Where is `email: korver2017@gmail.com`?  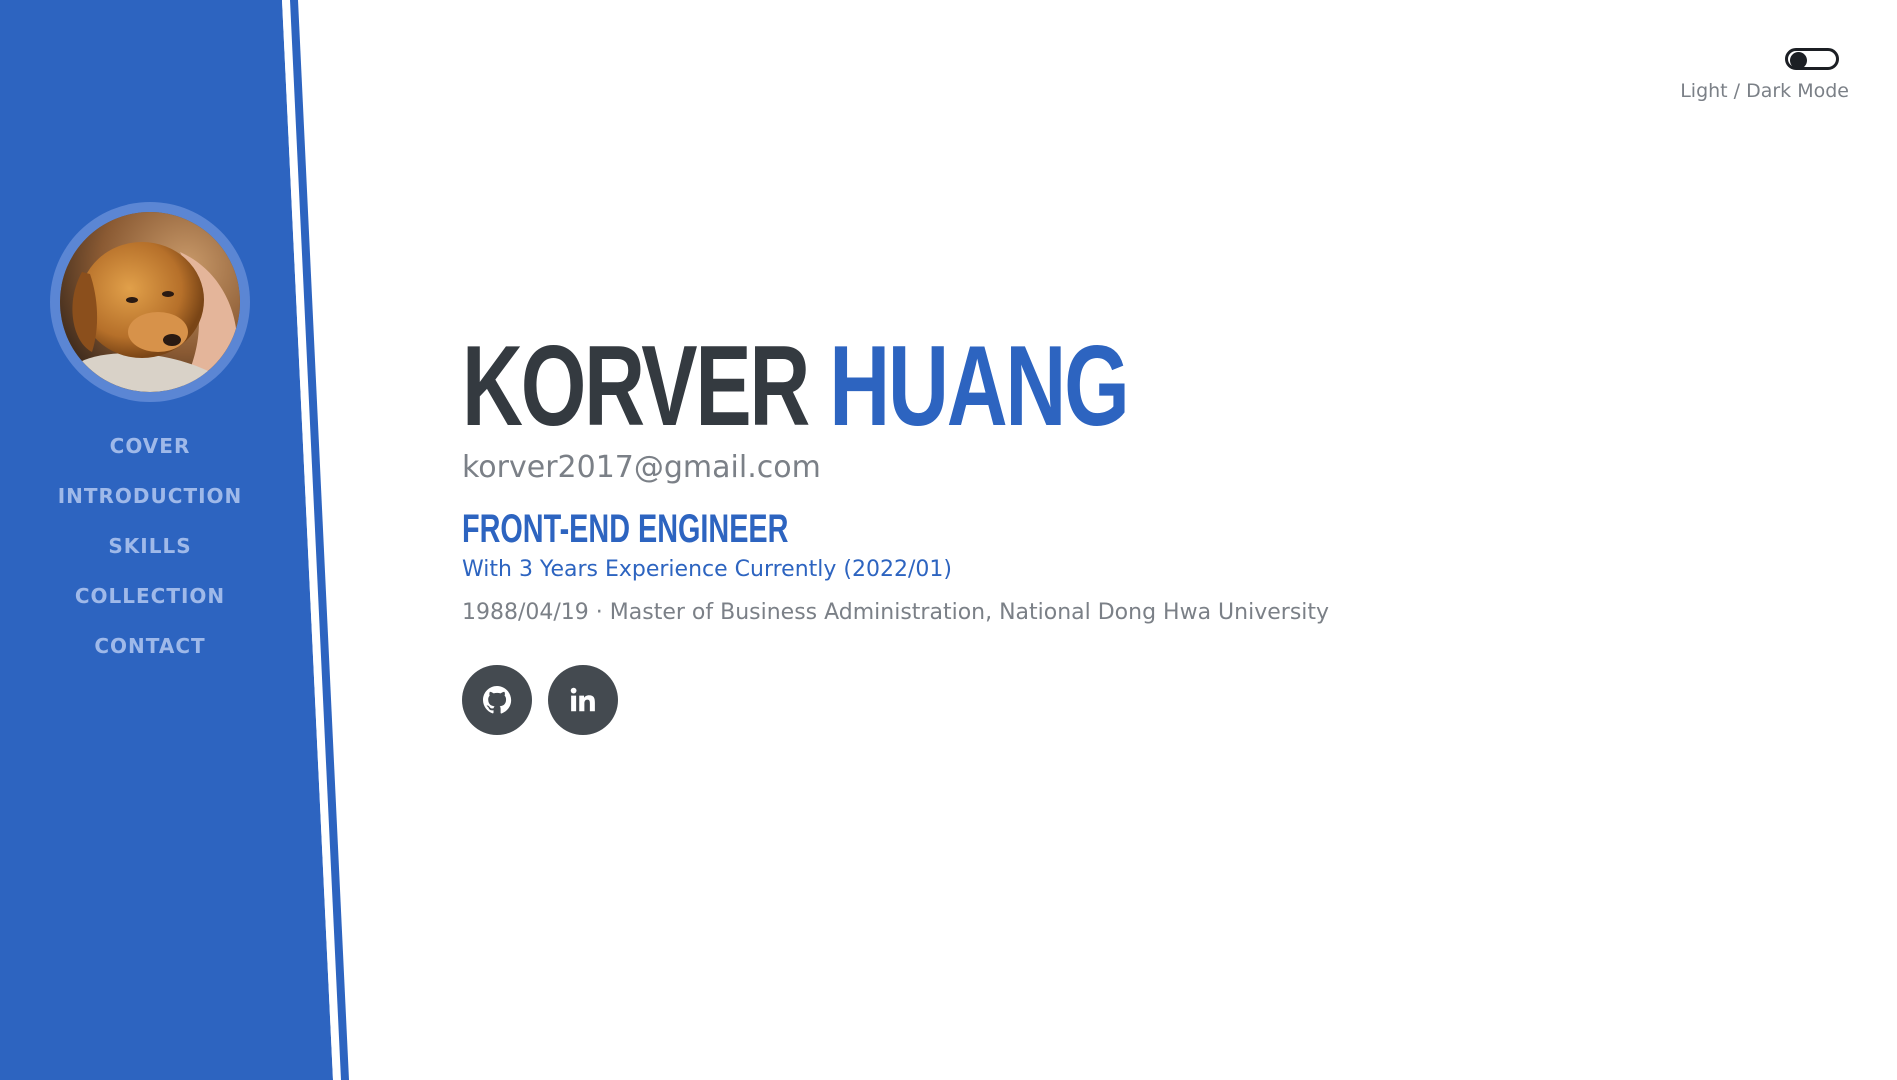
email: korver2017@gmail.com is located at coordinates (641, 467).